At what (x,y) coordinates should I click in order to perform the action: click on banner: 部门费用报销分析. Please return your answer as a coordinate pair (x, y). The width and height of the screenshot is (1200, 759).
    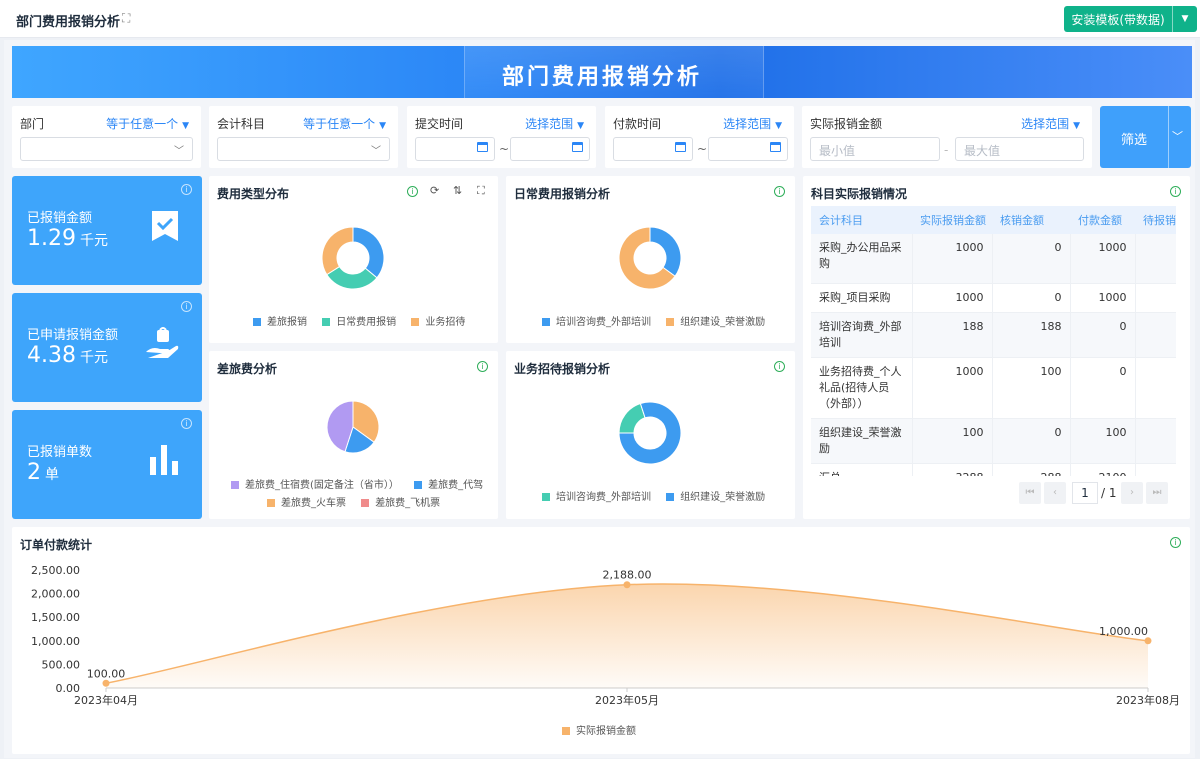
    Looking at the image, I should click on (602, 72).